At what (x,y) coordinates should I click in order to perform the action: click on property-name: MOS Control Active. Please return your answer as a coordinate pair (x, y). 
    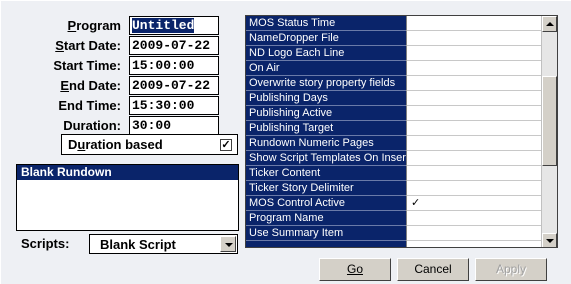
    Looking at the image, I should click on (326, 203).